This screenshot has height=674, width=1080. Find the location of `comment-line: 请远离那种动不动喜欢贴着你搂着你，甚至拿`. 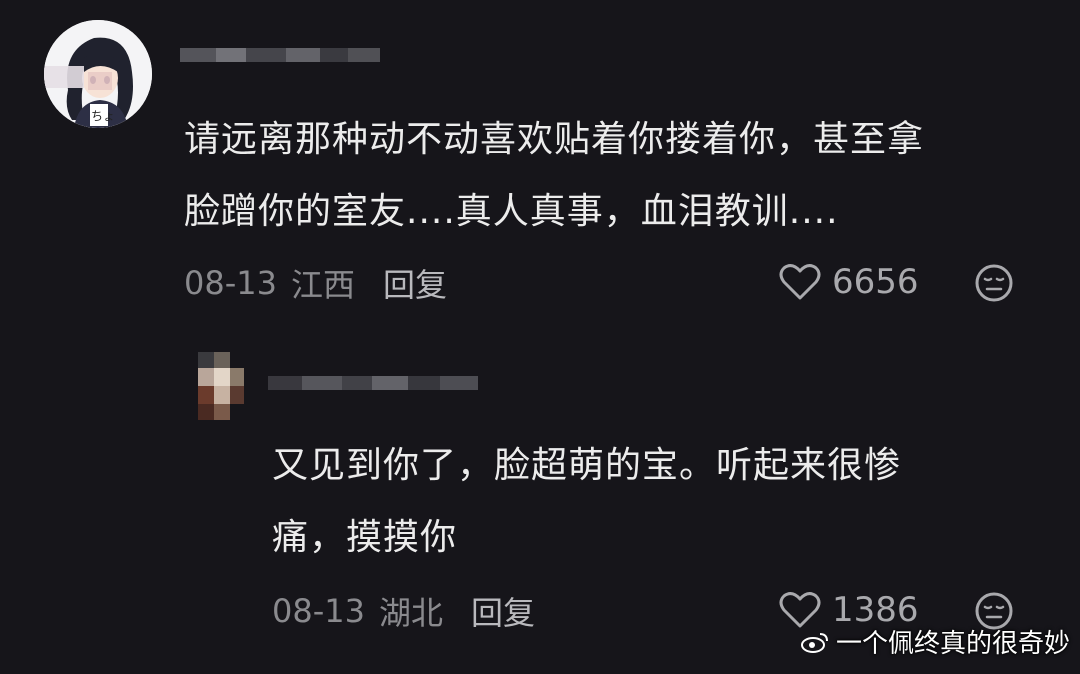

comment-line: 请远离那种动不动喜欢贴着你搂着你，甚至拿 is located at coordinates (554, 139).